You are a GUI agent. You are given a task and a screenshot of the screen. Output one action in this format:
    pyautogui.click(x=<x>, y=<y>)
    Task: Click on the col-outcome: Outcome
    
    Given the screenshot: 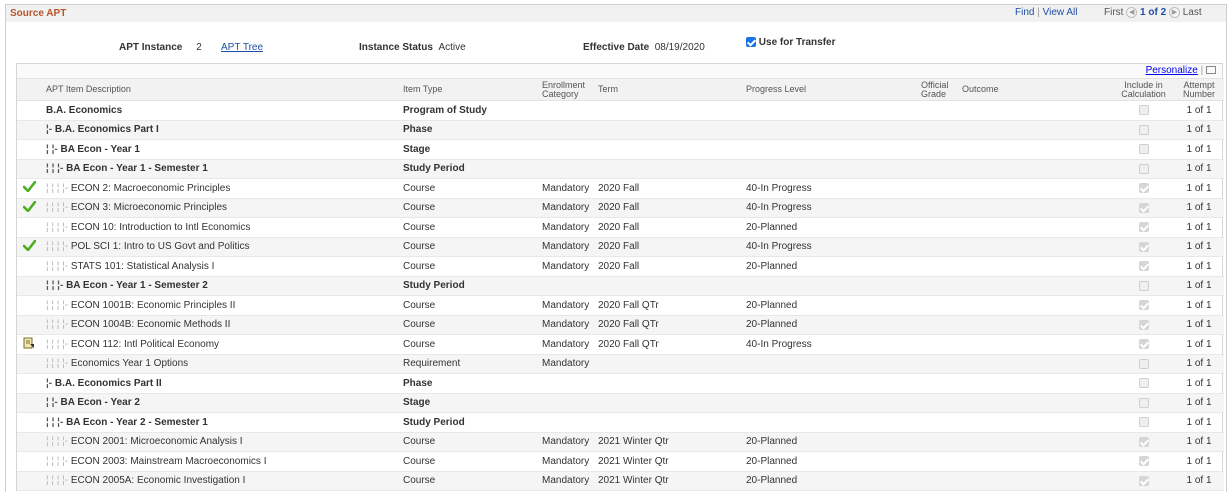 What is the action you would take?
    pyautogui.click(x=1035, y=89)
    